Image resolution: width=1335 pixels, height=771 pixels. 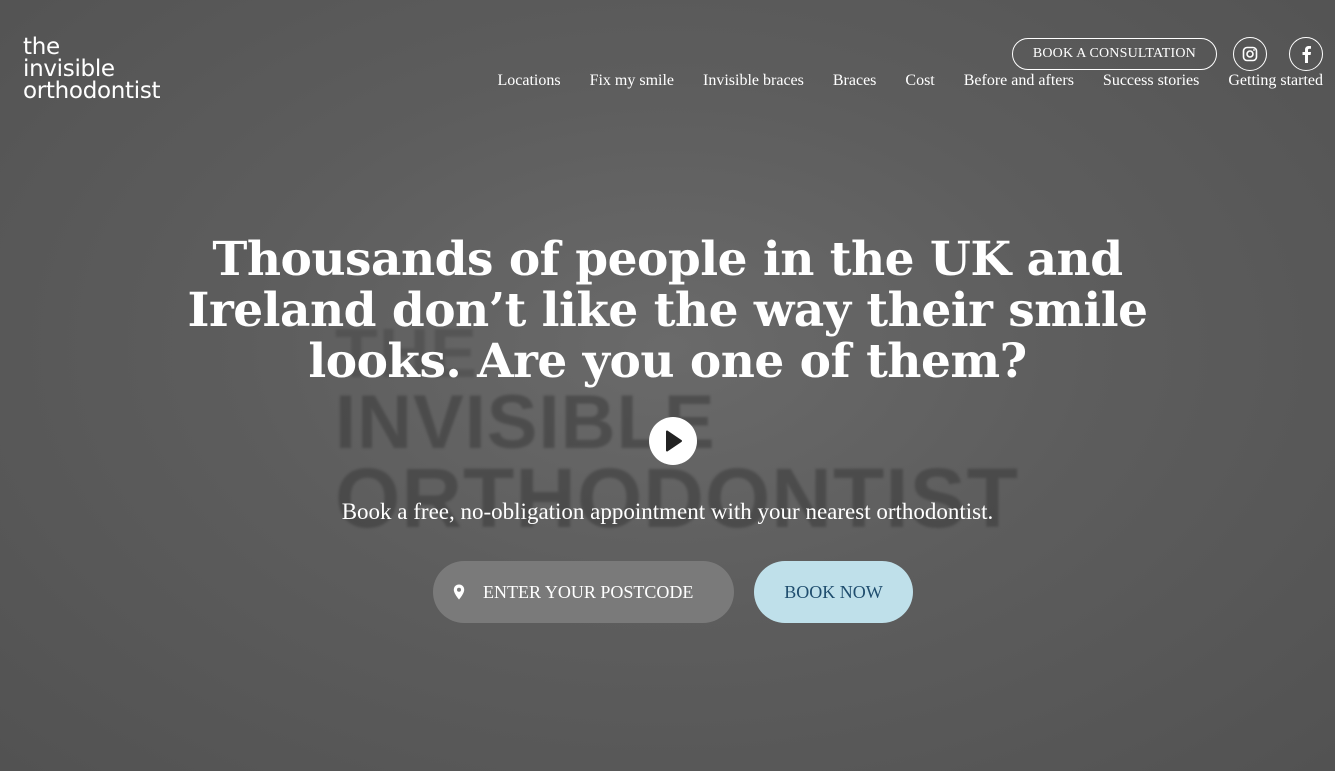 I want to click on play-icon, so click(x=674, y=441).